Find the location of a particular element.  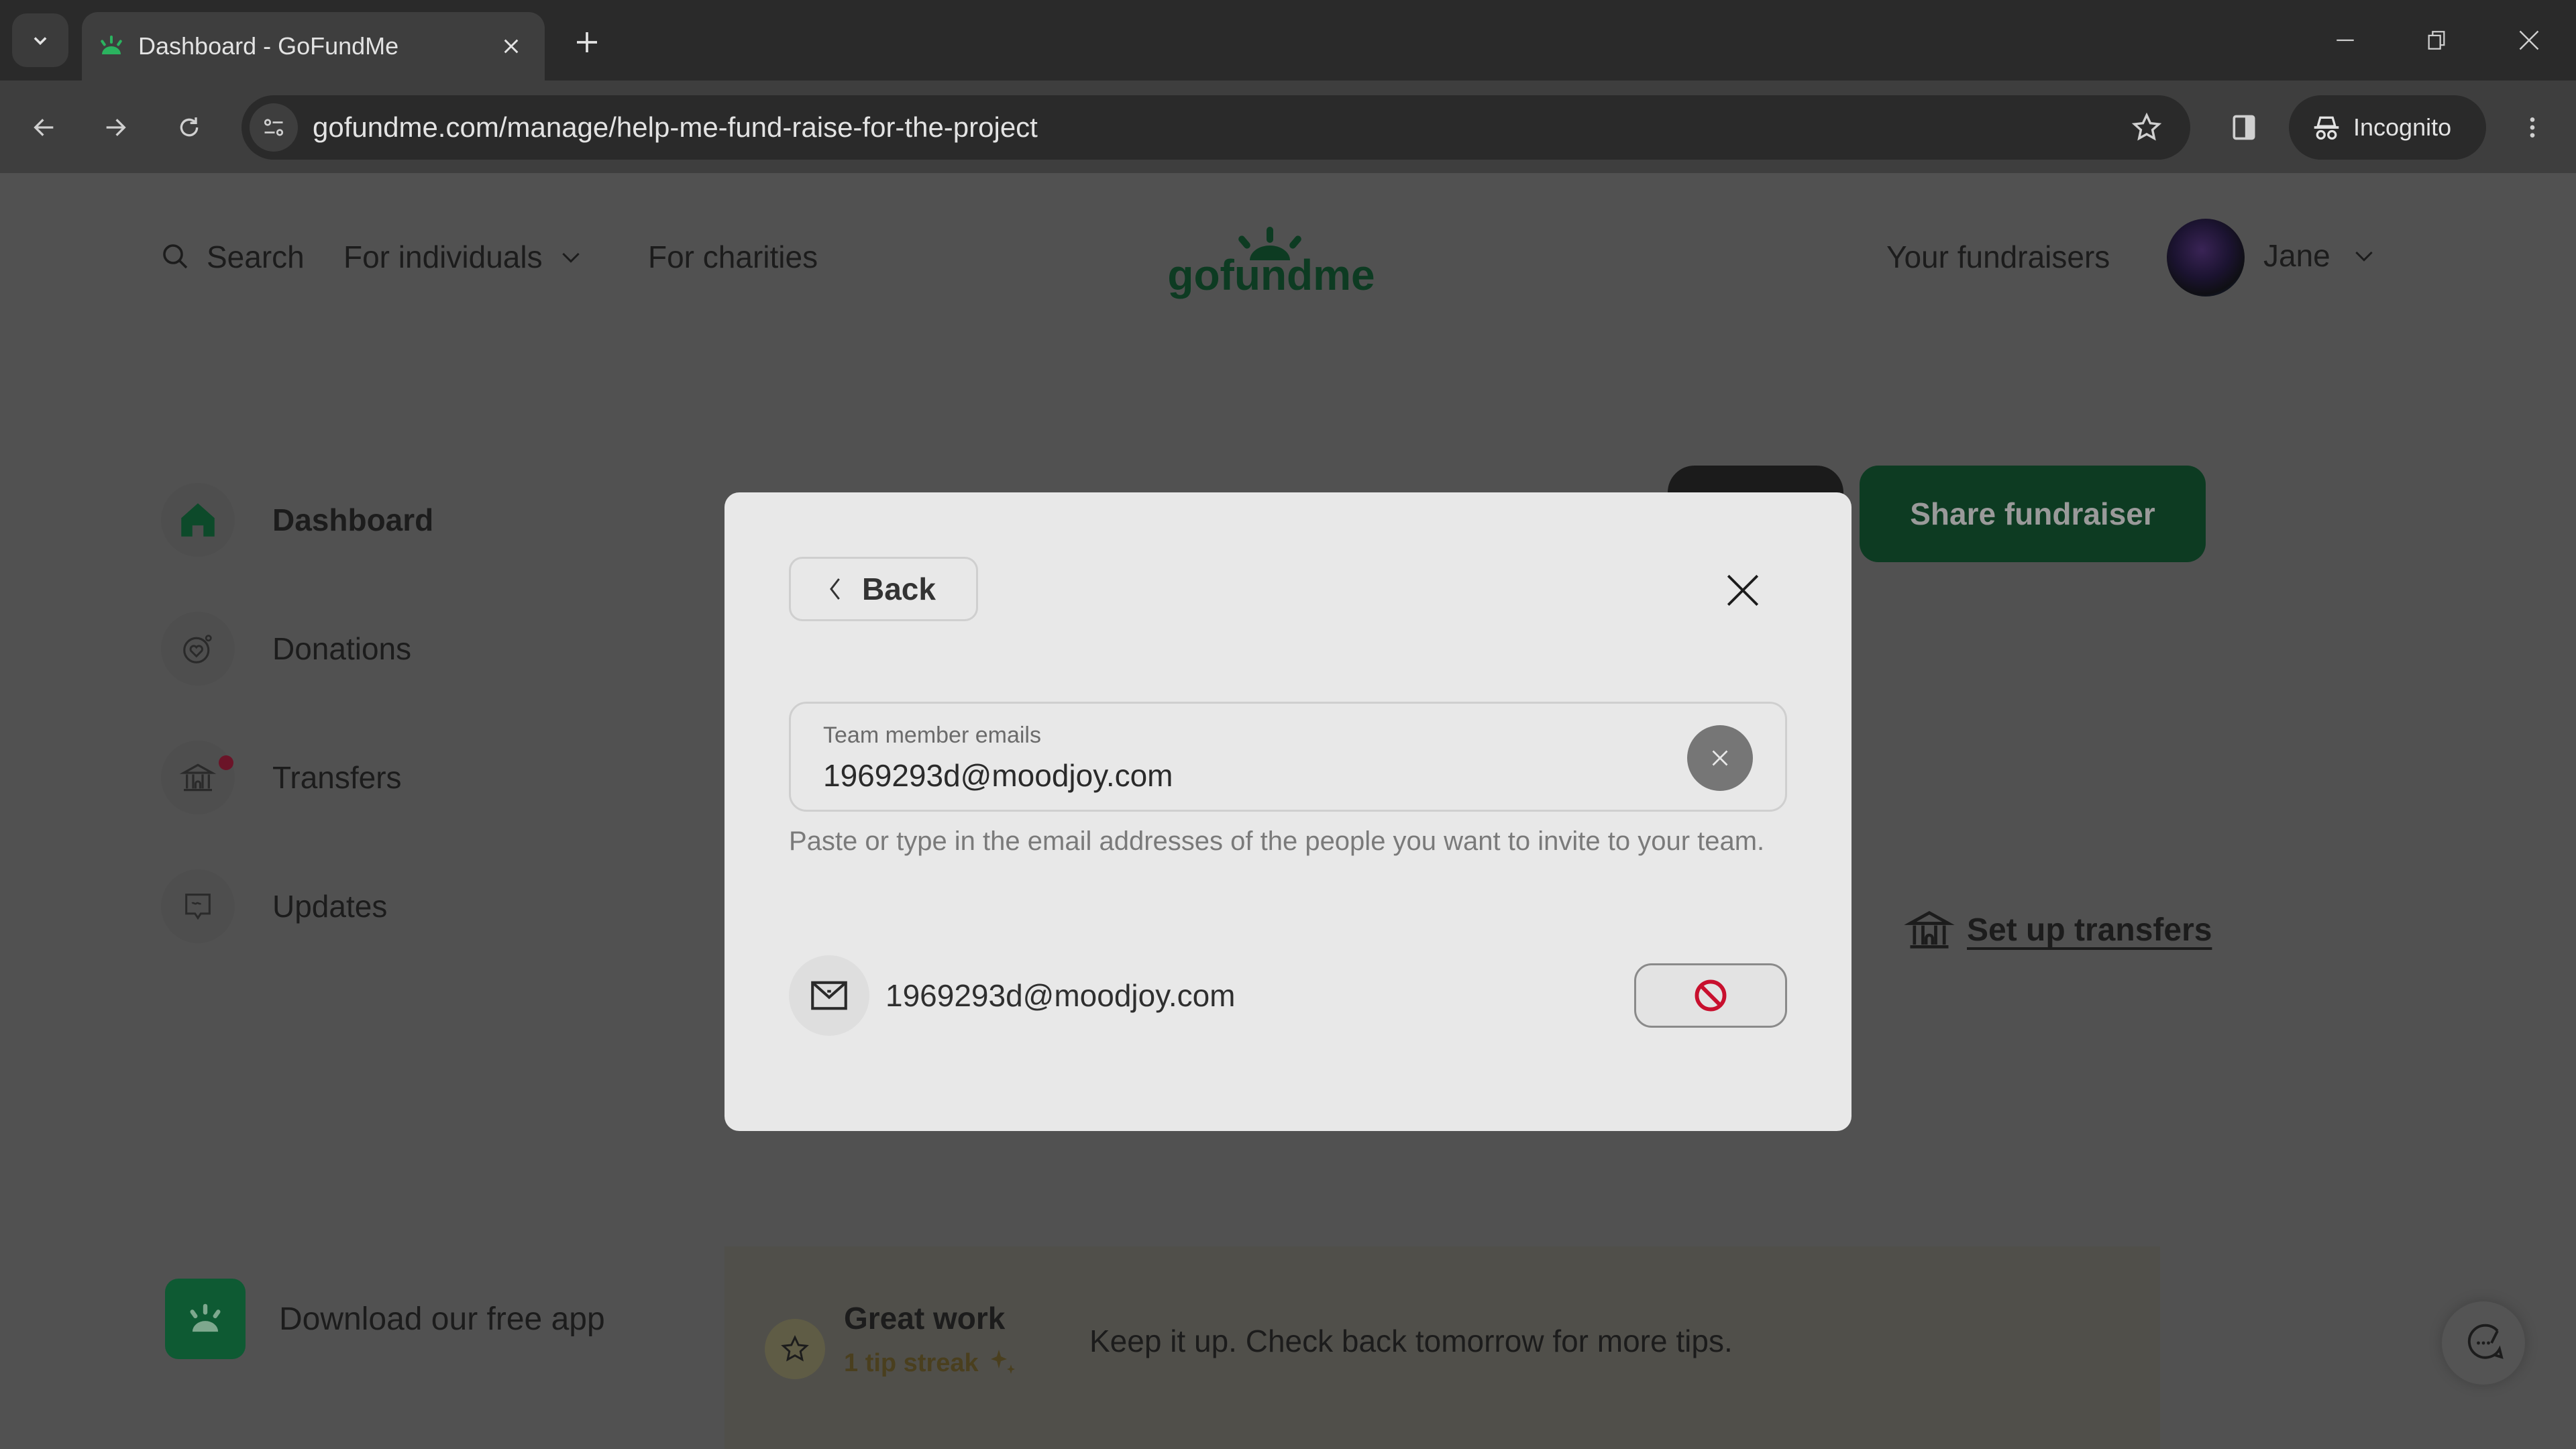

tab-search-button is located at coordinates (40, 40).